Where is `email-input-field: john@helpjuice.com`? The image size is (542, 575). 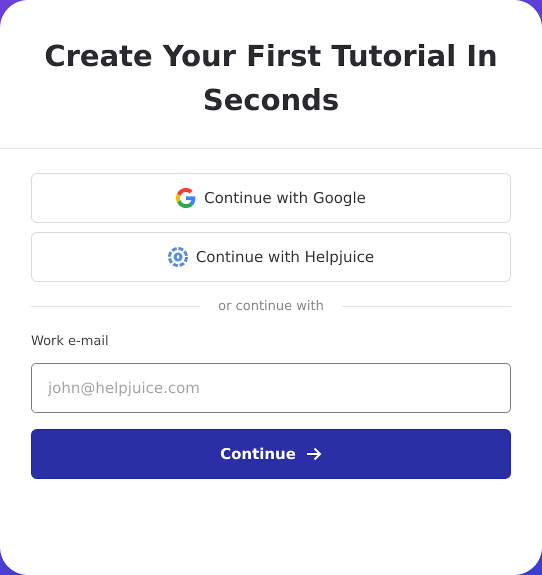 email-input-field: john@helpjuice.com is located at coordinates (271, 388).